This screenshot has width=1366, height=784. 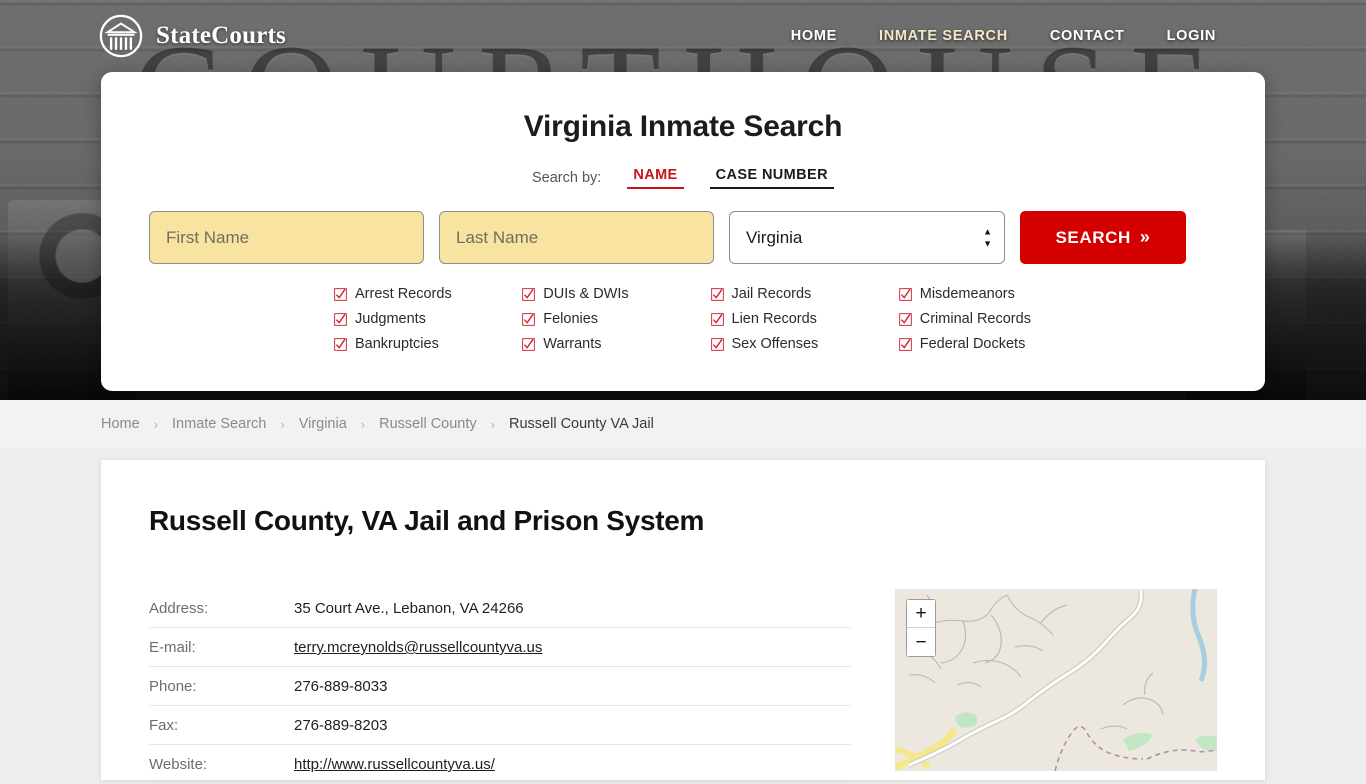 I want to click on double-chevron-right-icon: », so click(x=1145, y=237).